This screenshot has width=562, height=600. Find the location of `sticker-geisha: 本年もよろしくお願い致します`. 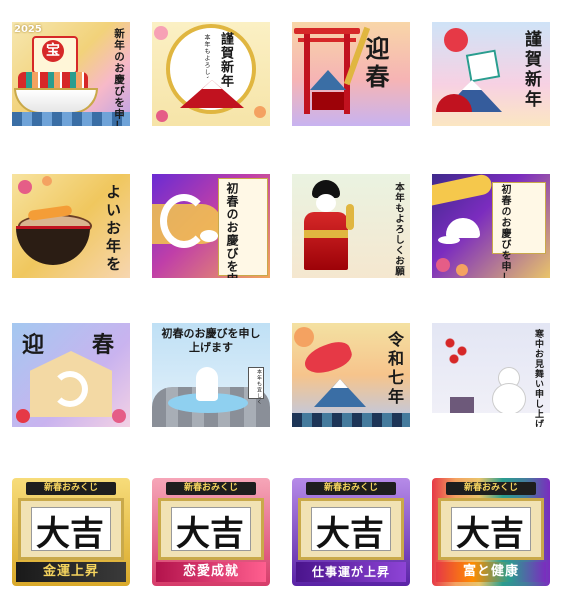

sticker-geisha: 本年もよろしくお願い致します is located at coordinates (351, 226).